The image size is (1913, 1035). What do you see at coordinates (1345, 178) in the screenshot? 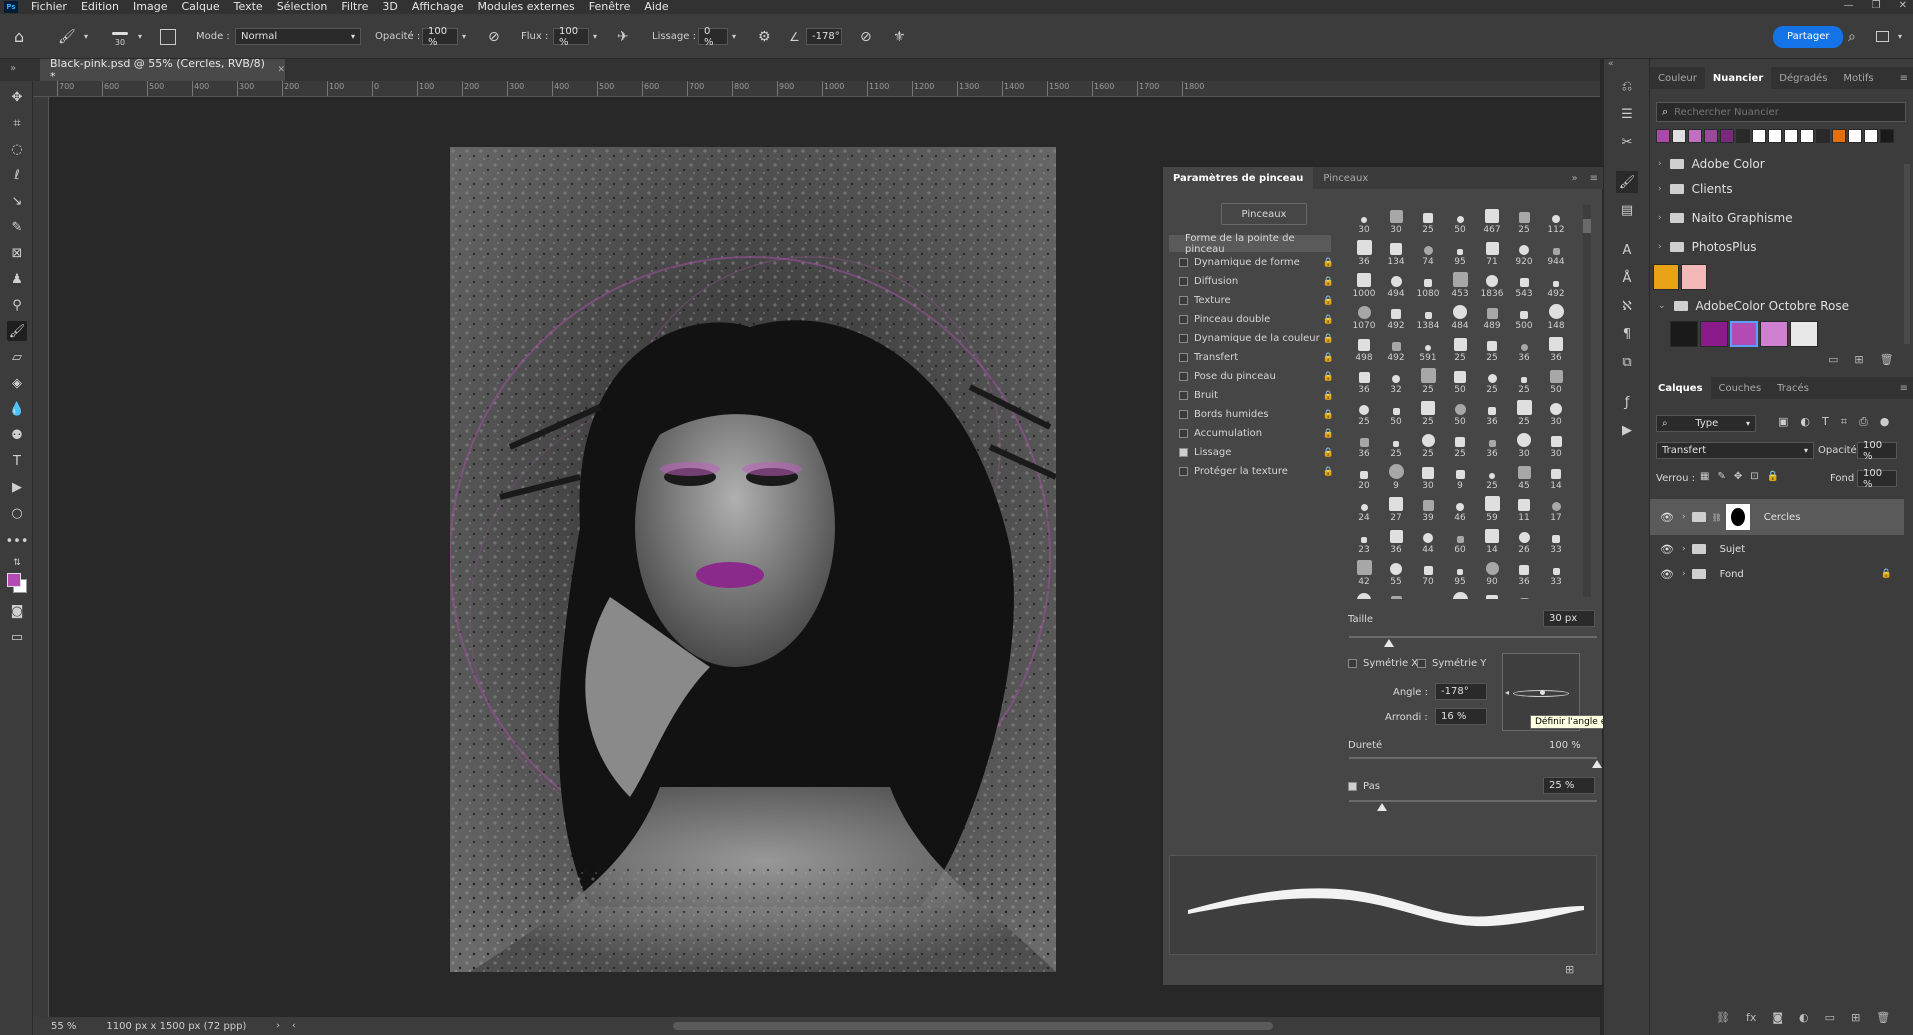
I see `tab-brushes: Pinceaux` at bounding box center [1345, 178].